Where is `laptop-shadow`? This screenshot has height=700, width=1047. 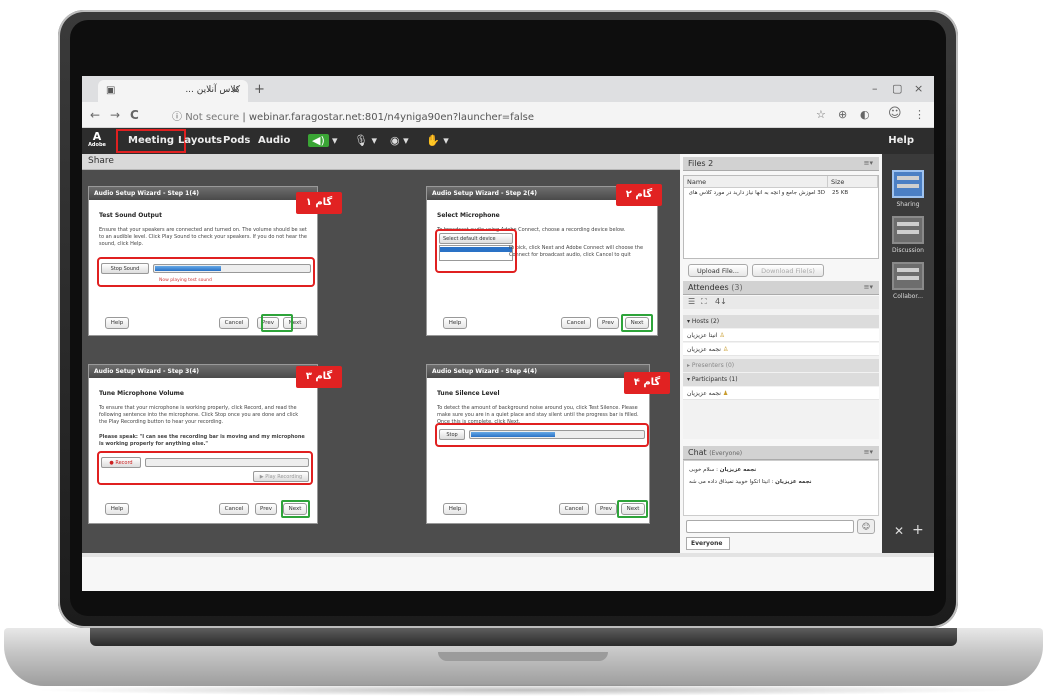 laptop-shadow is located at coordinates (525, 690).